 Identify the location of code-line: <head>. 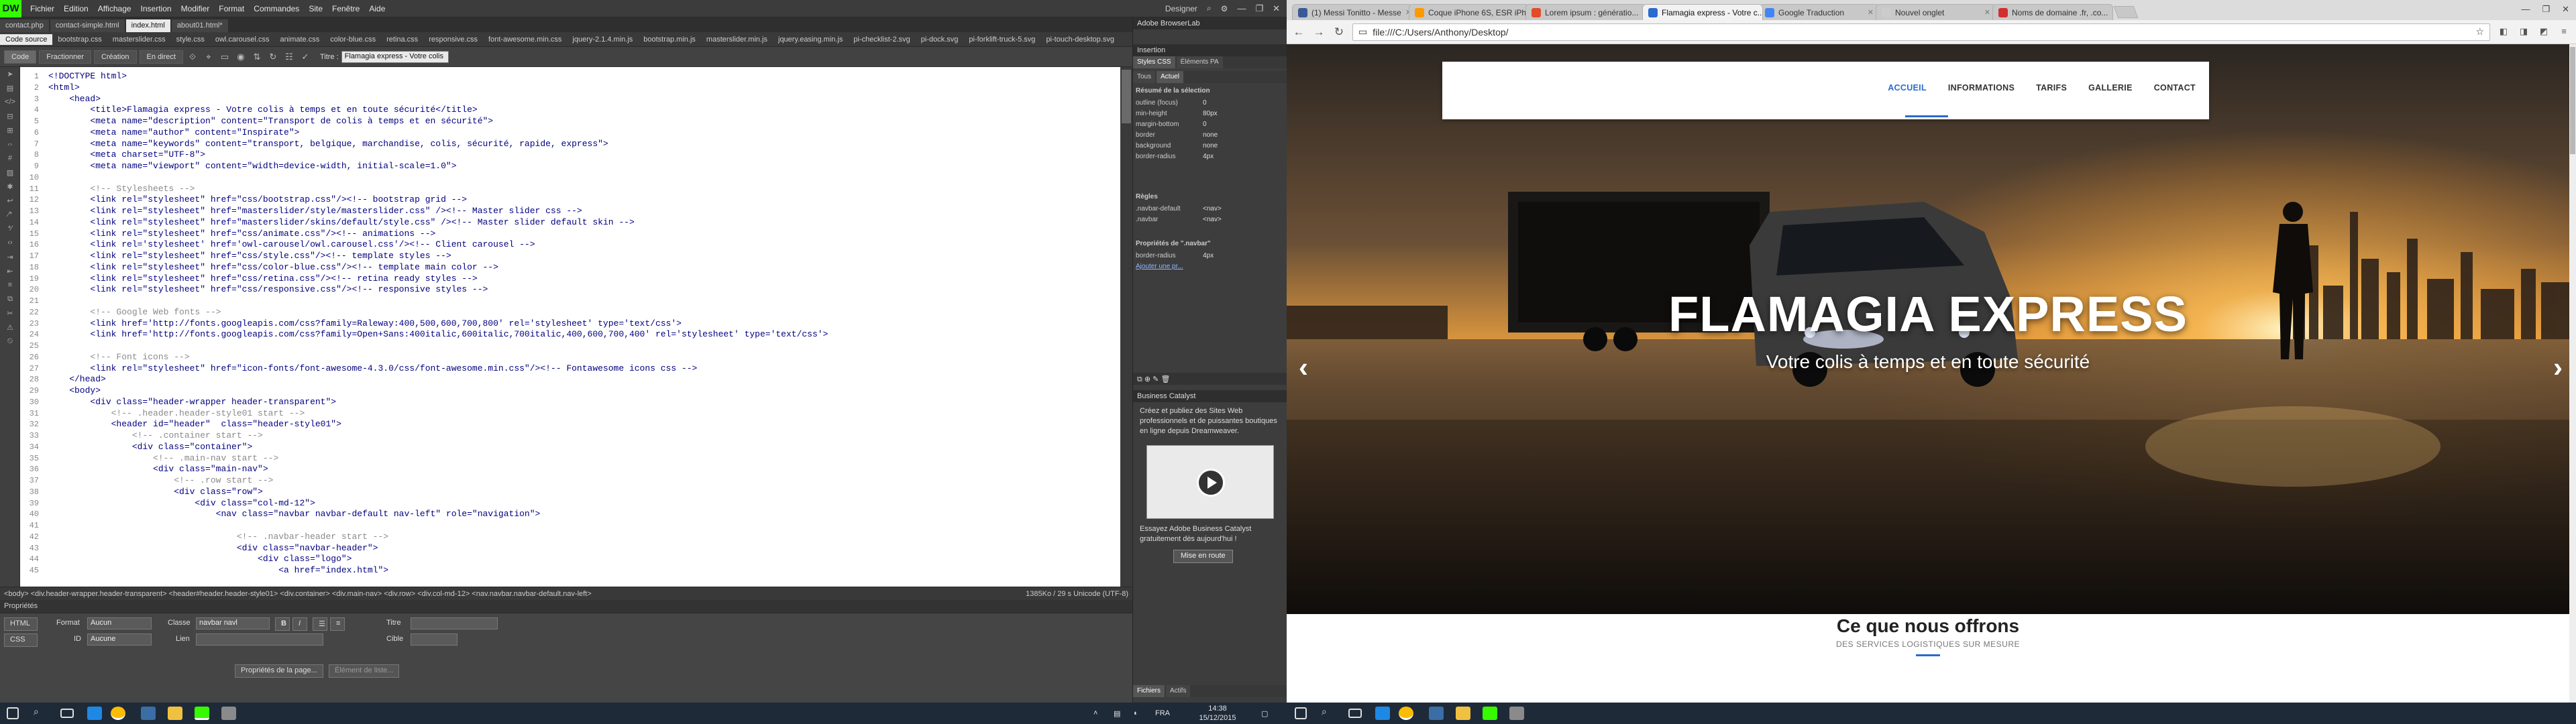
(581, 99).